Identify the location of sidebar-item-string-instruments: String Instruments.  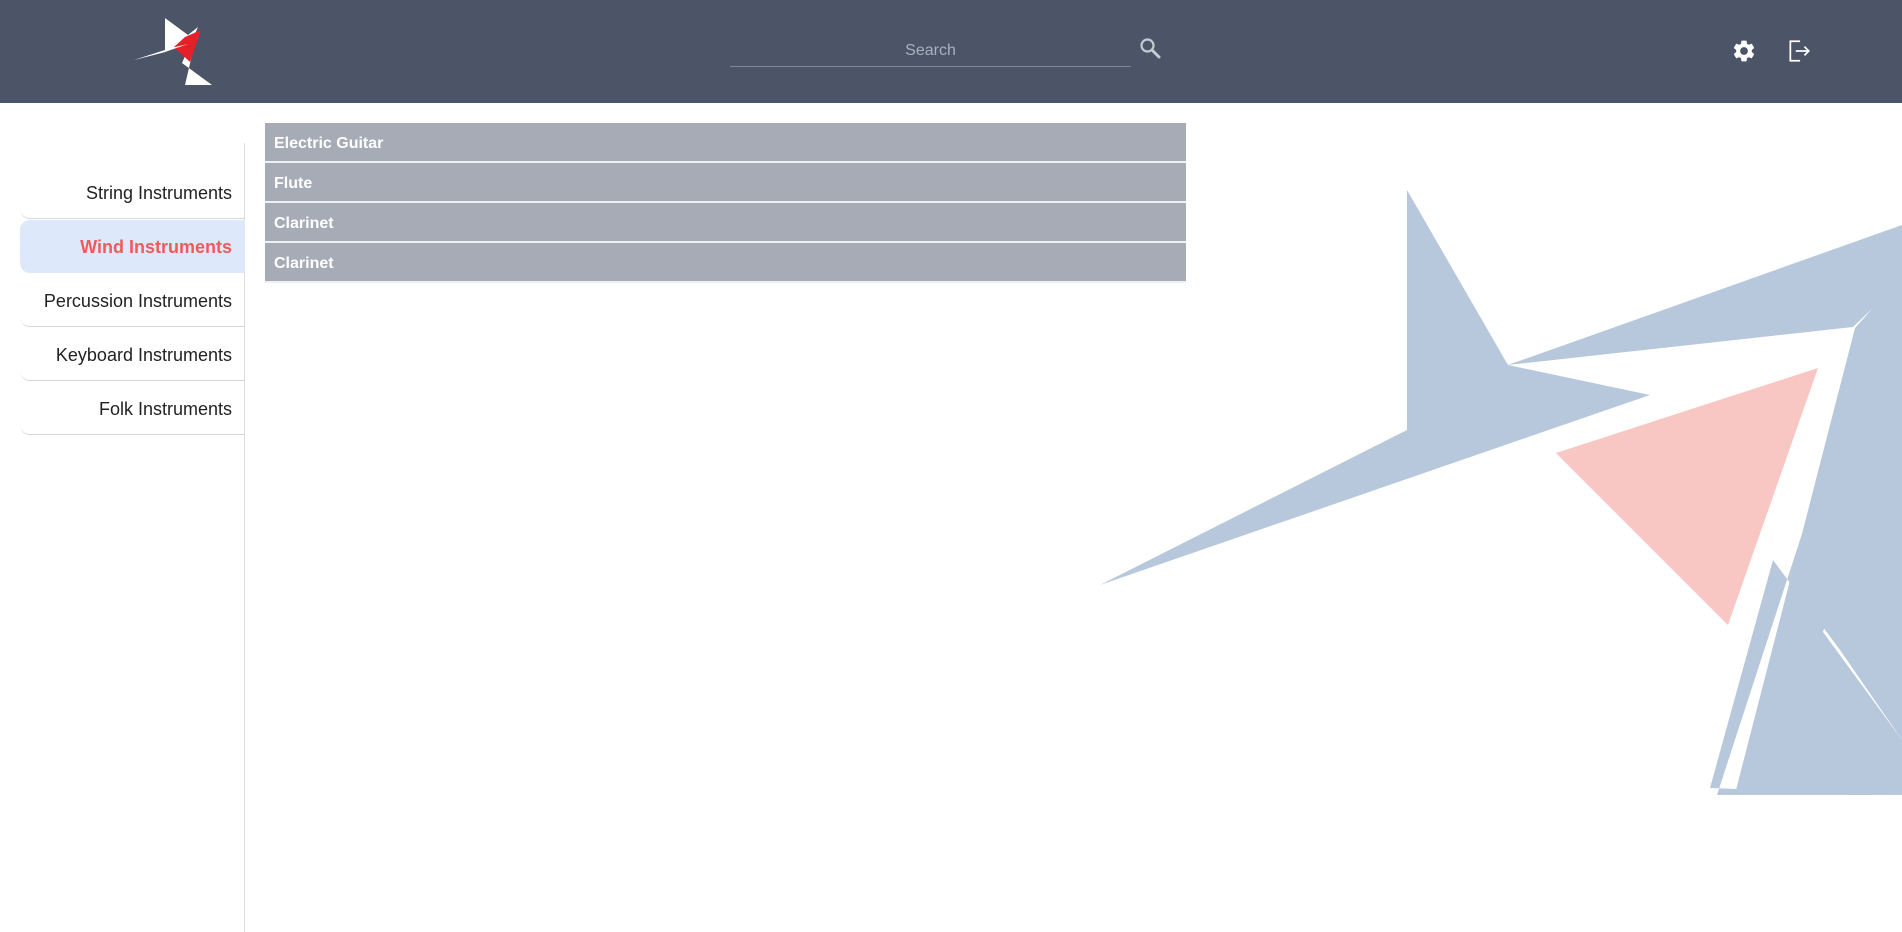
(132, 192).